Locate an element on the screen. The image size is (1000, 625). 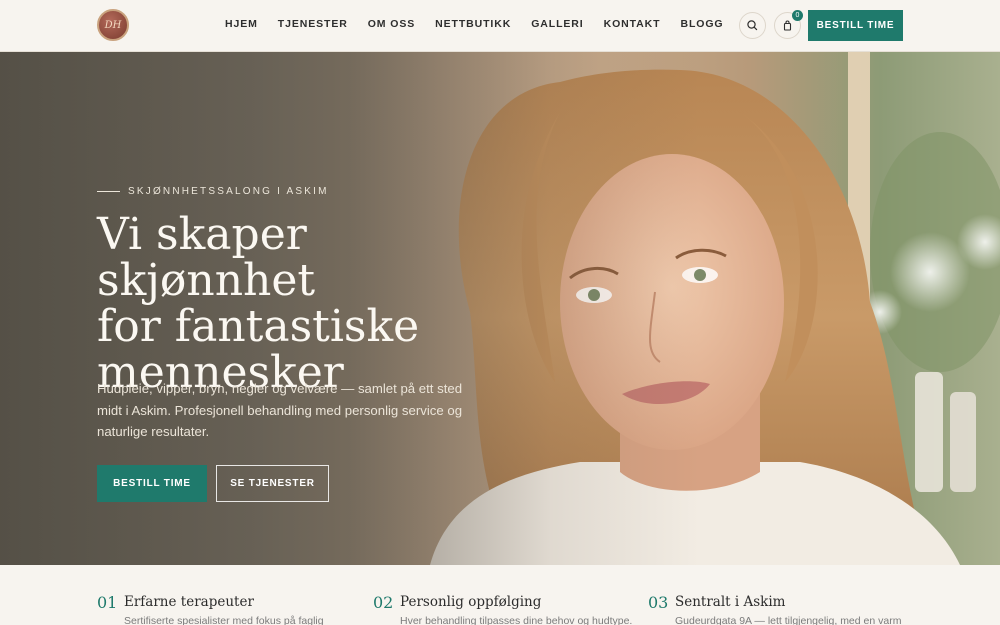
feature-title: Erfarne terapeuter is located at coordinates (189, 602).